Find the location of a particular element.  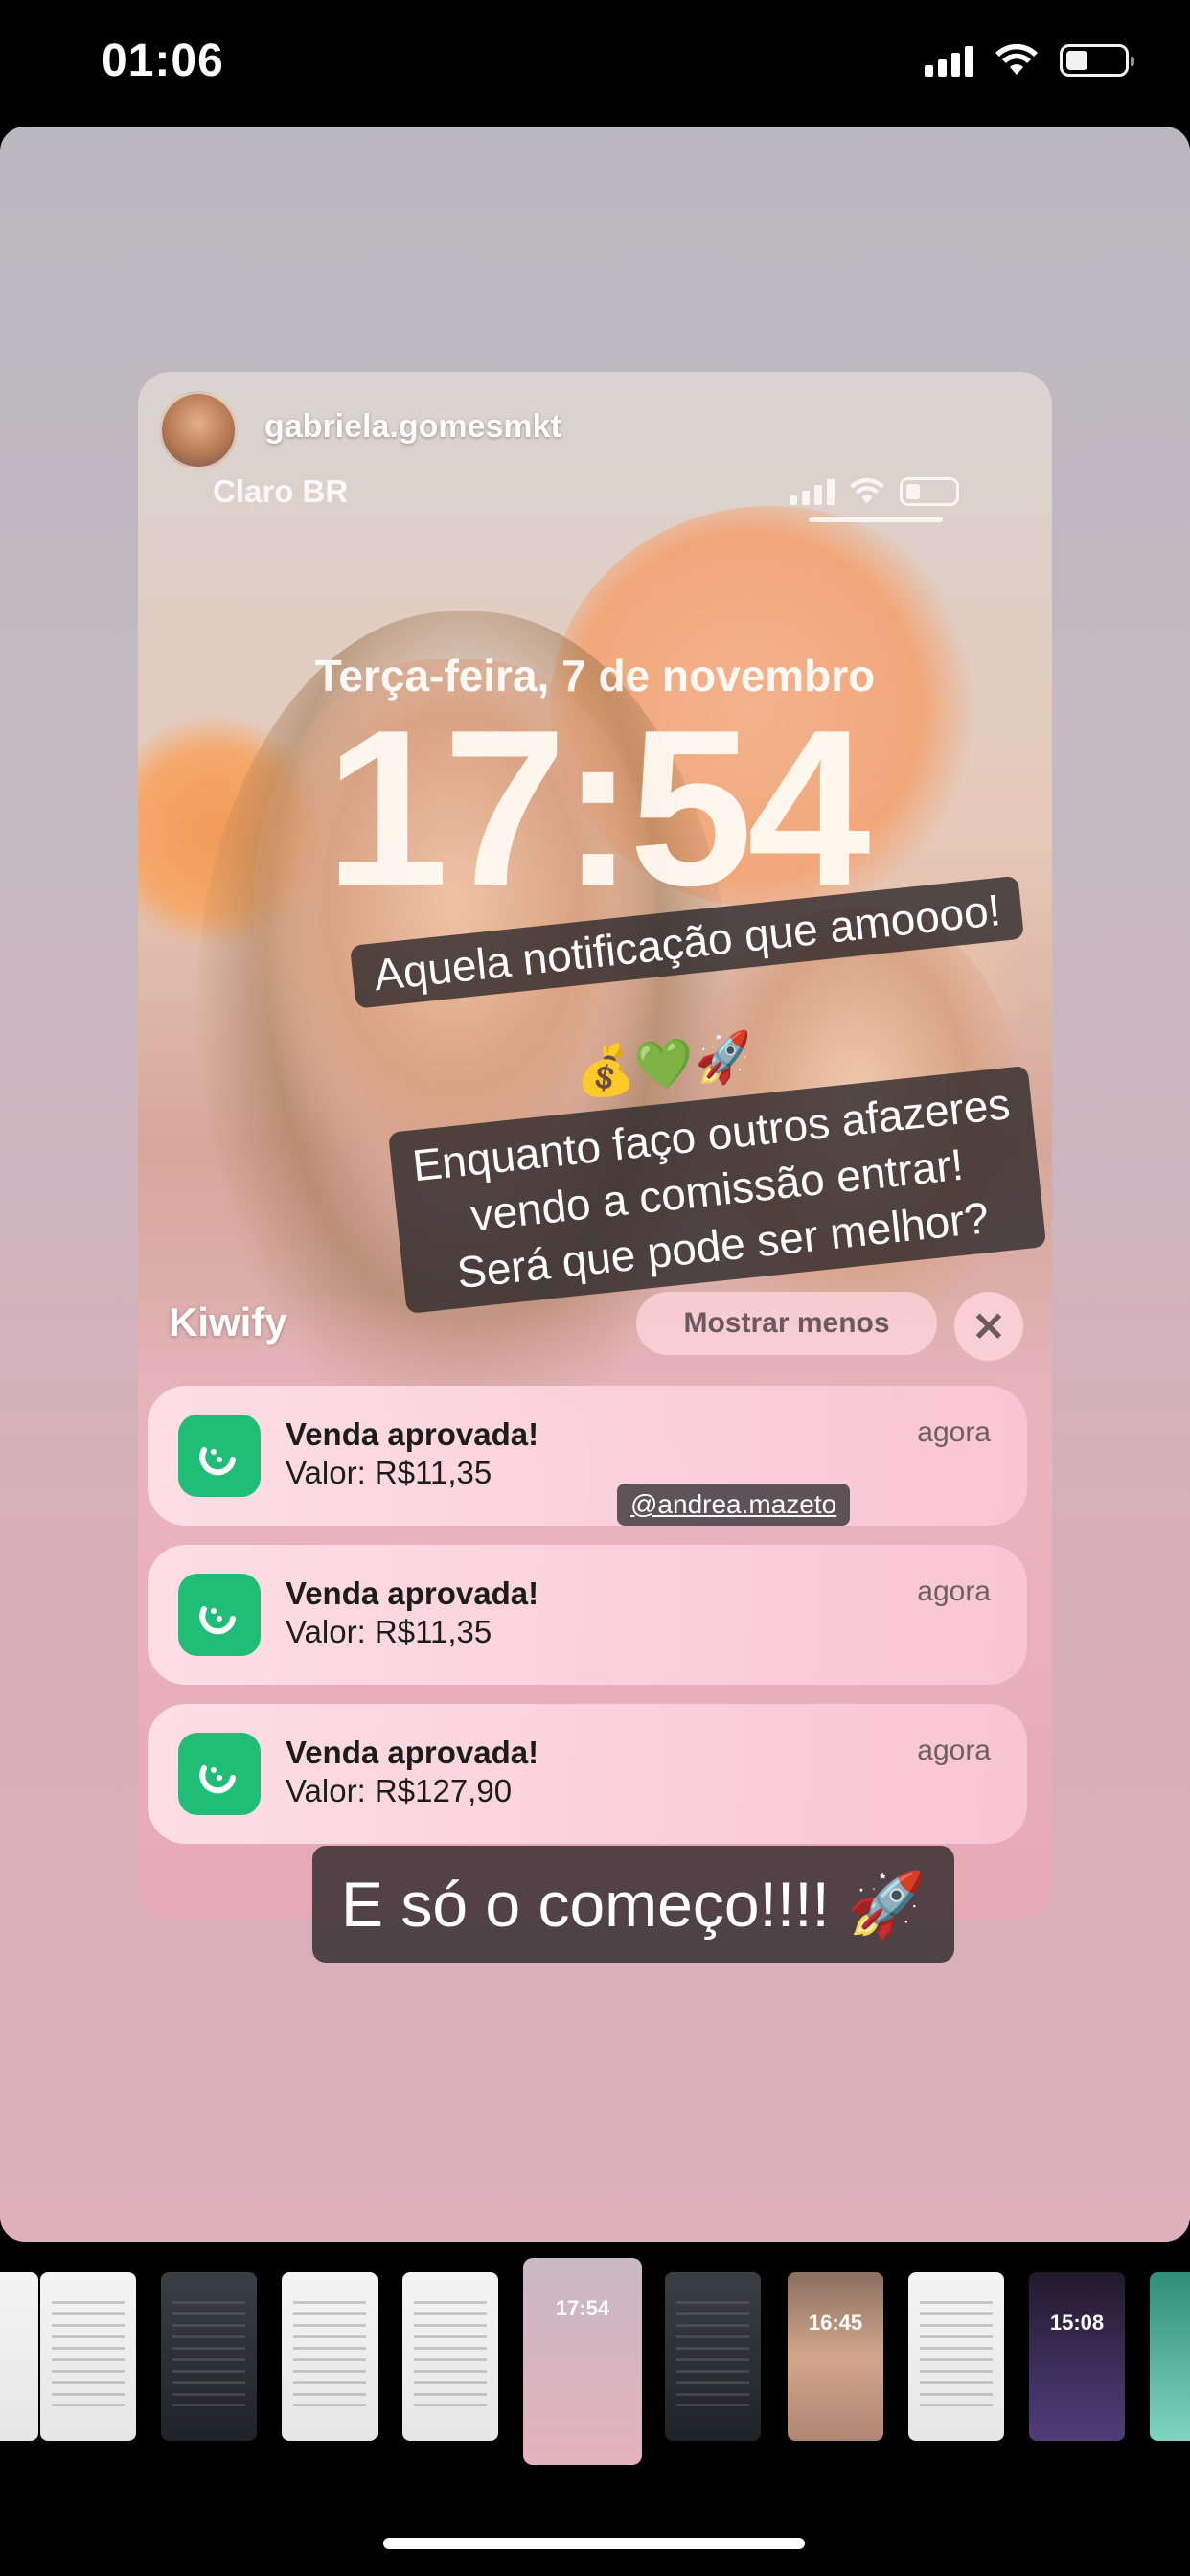

notification-card: Venda aprovada! Valor: R$127,90 agora is located at coordinates (588, 1774).